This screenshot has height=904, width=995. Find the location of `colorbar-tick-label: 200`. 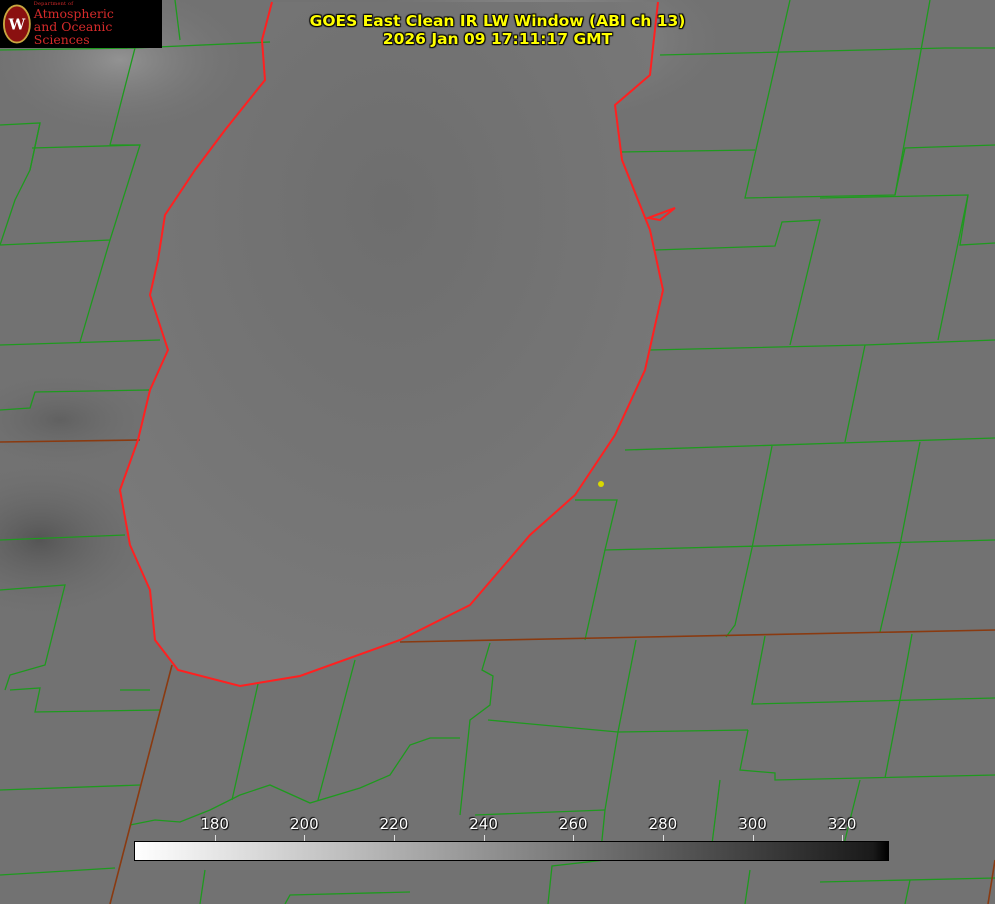

colorbar-tick-label: 200 is located at coordinates (304, 824).